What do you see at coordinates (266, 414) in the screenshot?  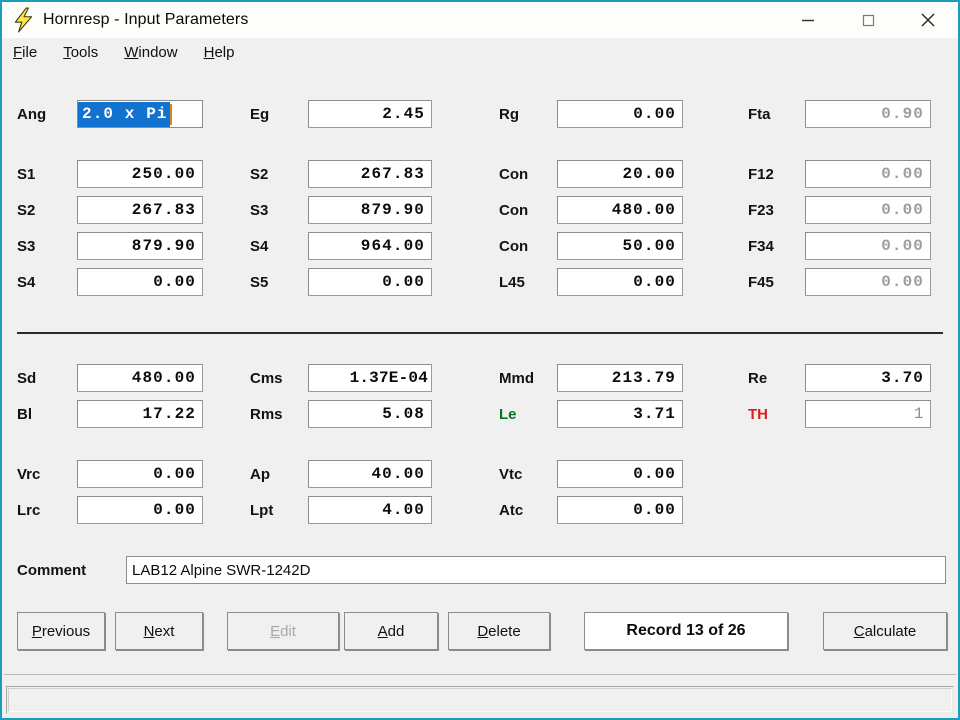 I see `label-rms: Rms` at bounding box center [266, 414].